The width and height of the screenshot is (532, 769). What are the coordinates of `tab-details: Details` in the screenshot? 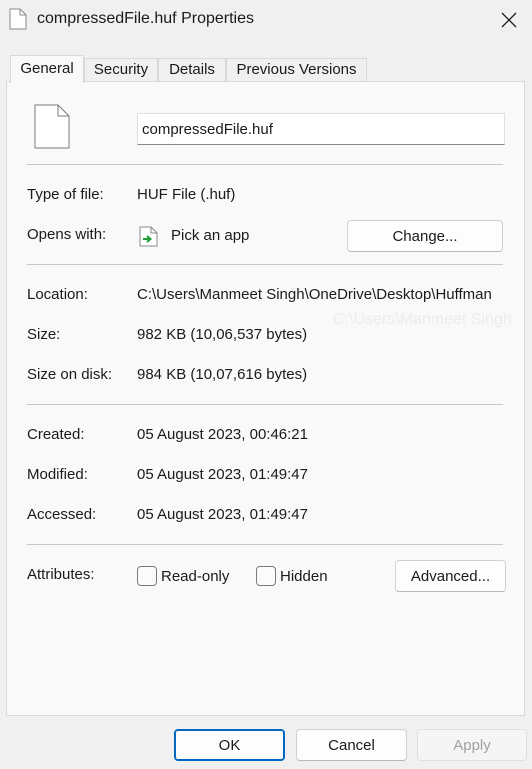 It's located at (192, 70).